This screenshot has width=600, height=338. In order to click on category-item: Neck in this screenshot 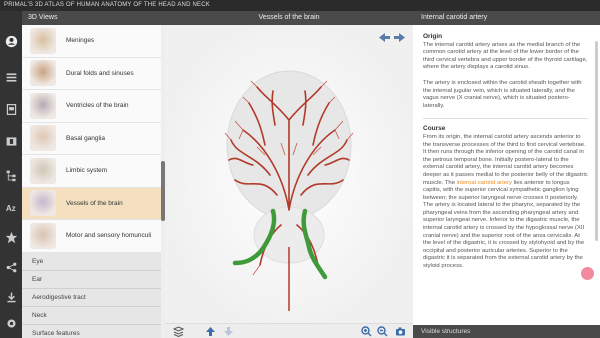, I will do `click(93, 315)`.